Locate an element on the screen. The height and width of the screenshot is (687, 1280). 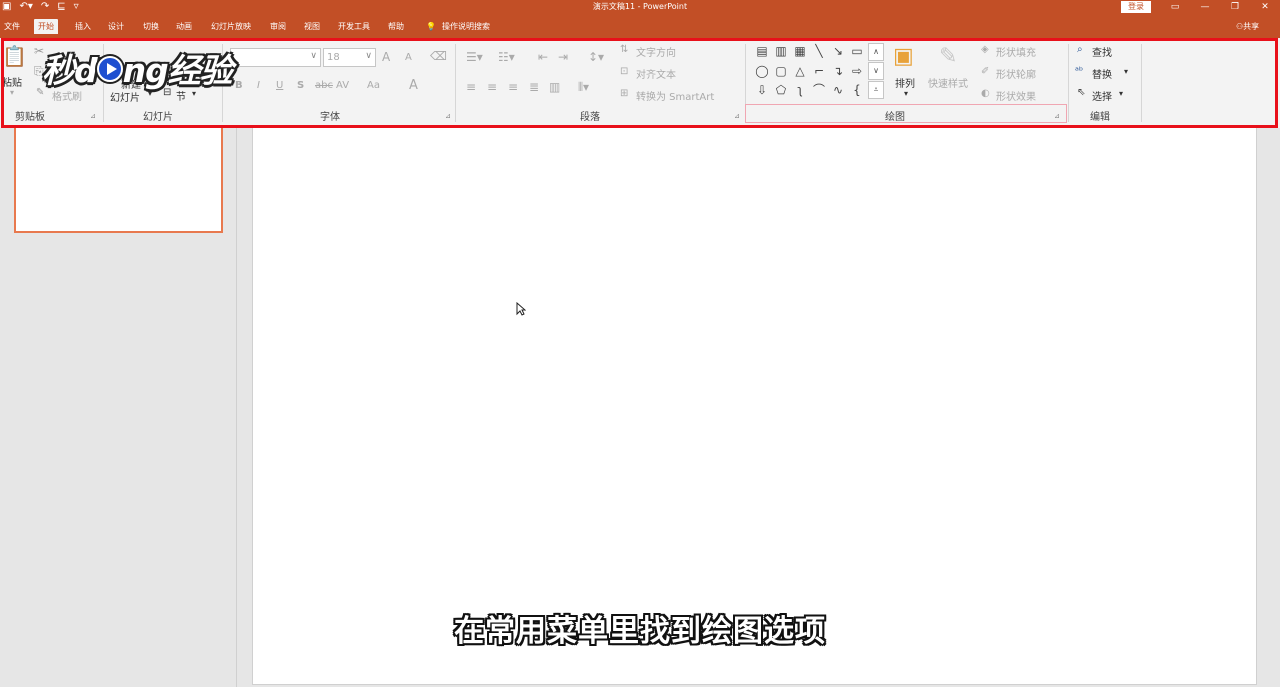
align-left-icon: ≡ is located at coordinates (471, 87).